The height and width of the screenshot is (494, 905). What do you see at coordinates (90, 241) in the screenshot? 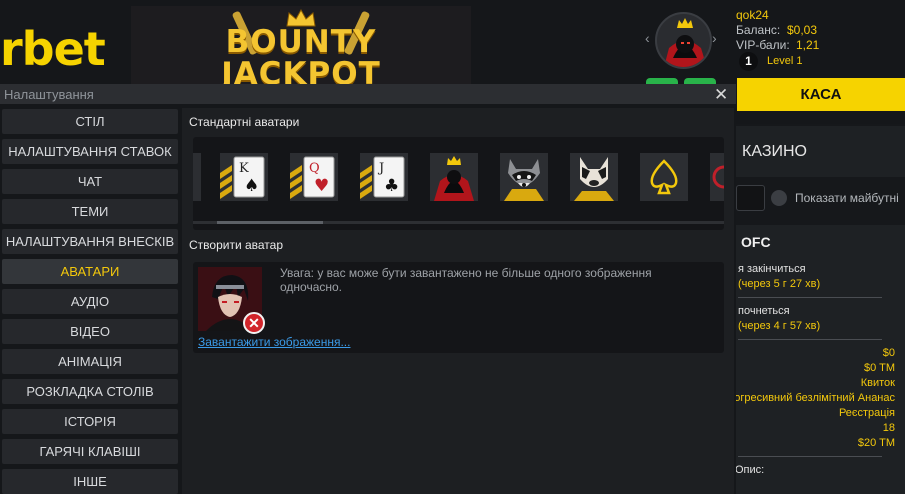
I see `settings-menu-item: НАЛАШТУВАННЯ ВНЕСКІВ` at bounding box center [90, 241].